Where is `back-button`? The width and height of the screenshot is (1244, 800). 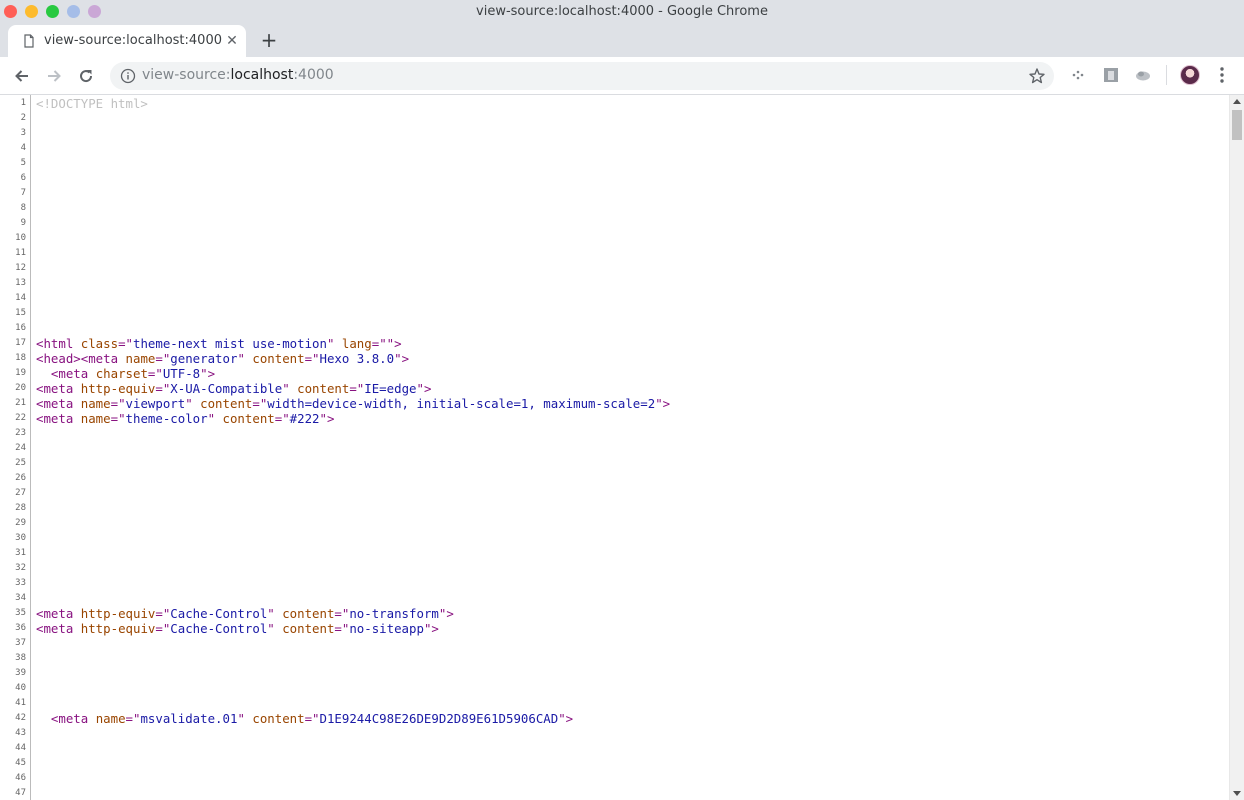
back-button is located at coordinates (22, 76).